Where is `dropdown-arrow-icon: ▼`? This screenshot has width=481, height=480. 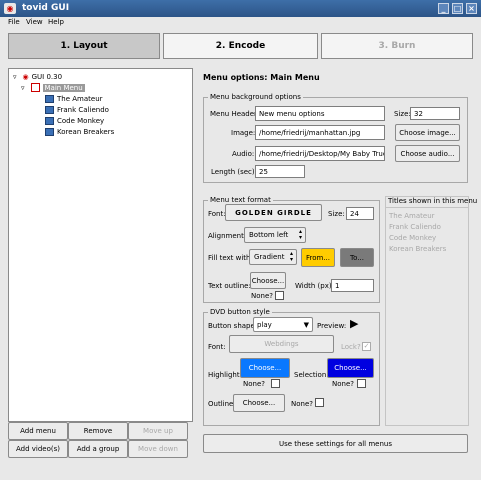 dropdown-arrow-icon: ▼ is located at coordinates (306, 324).